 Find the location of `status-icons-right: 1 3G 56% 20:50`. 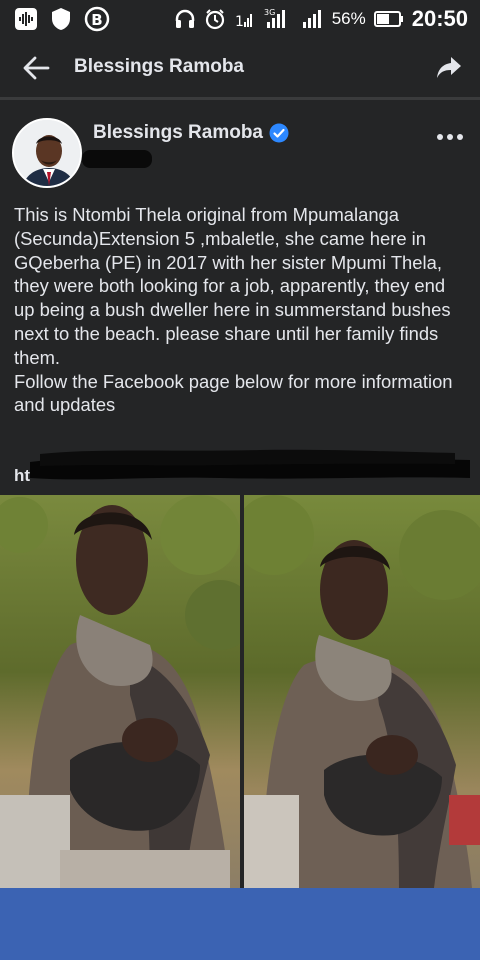

status-icons-right: 1 3G 56% 20:50 is located at coordinates (321, 19).